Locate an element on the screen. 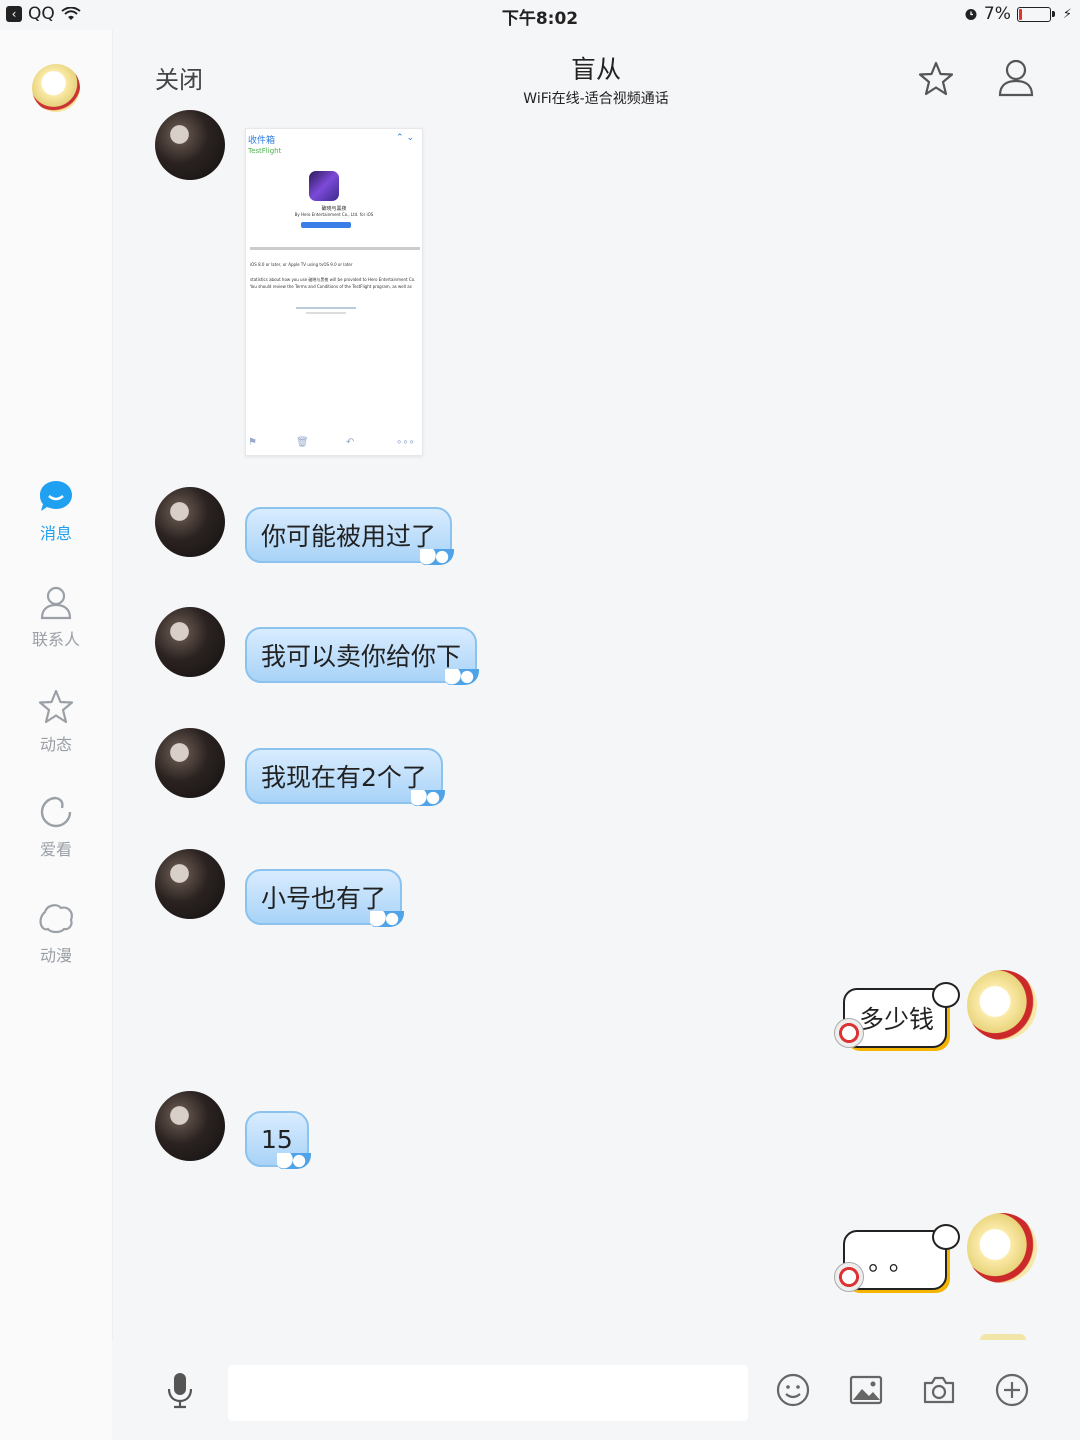  contacts-icon is located at coordinates (56, 602).